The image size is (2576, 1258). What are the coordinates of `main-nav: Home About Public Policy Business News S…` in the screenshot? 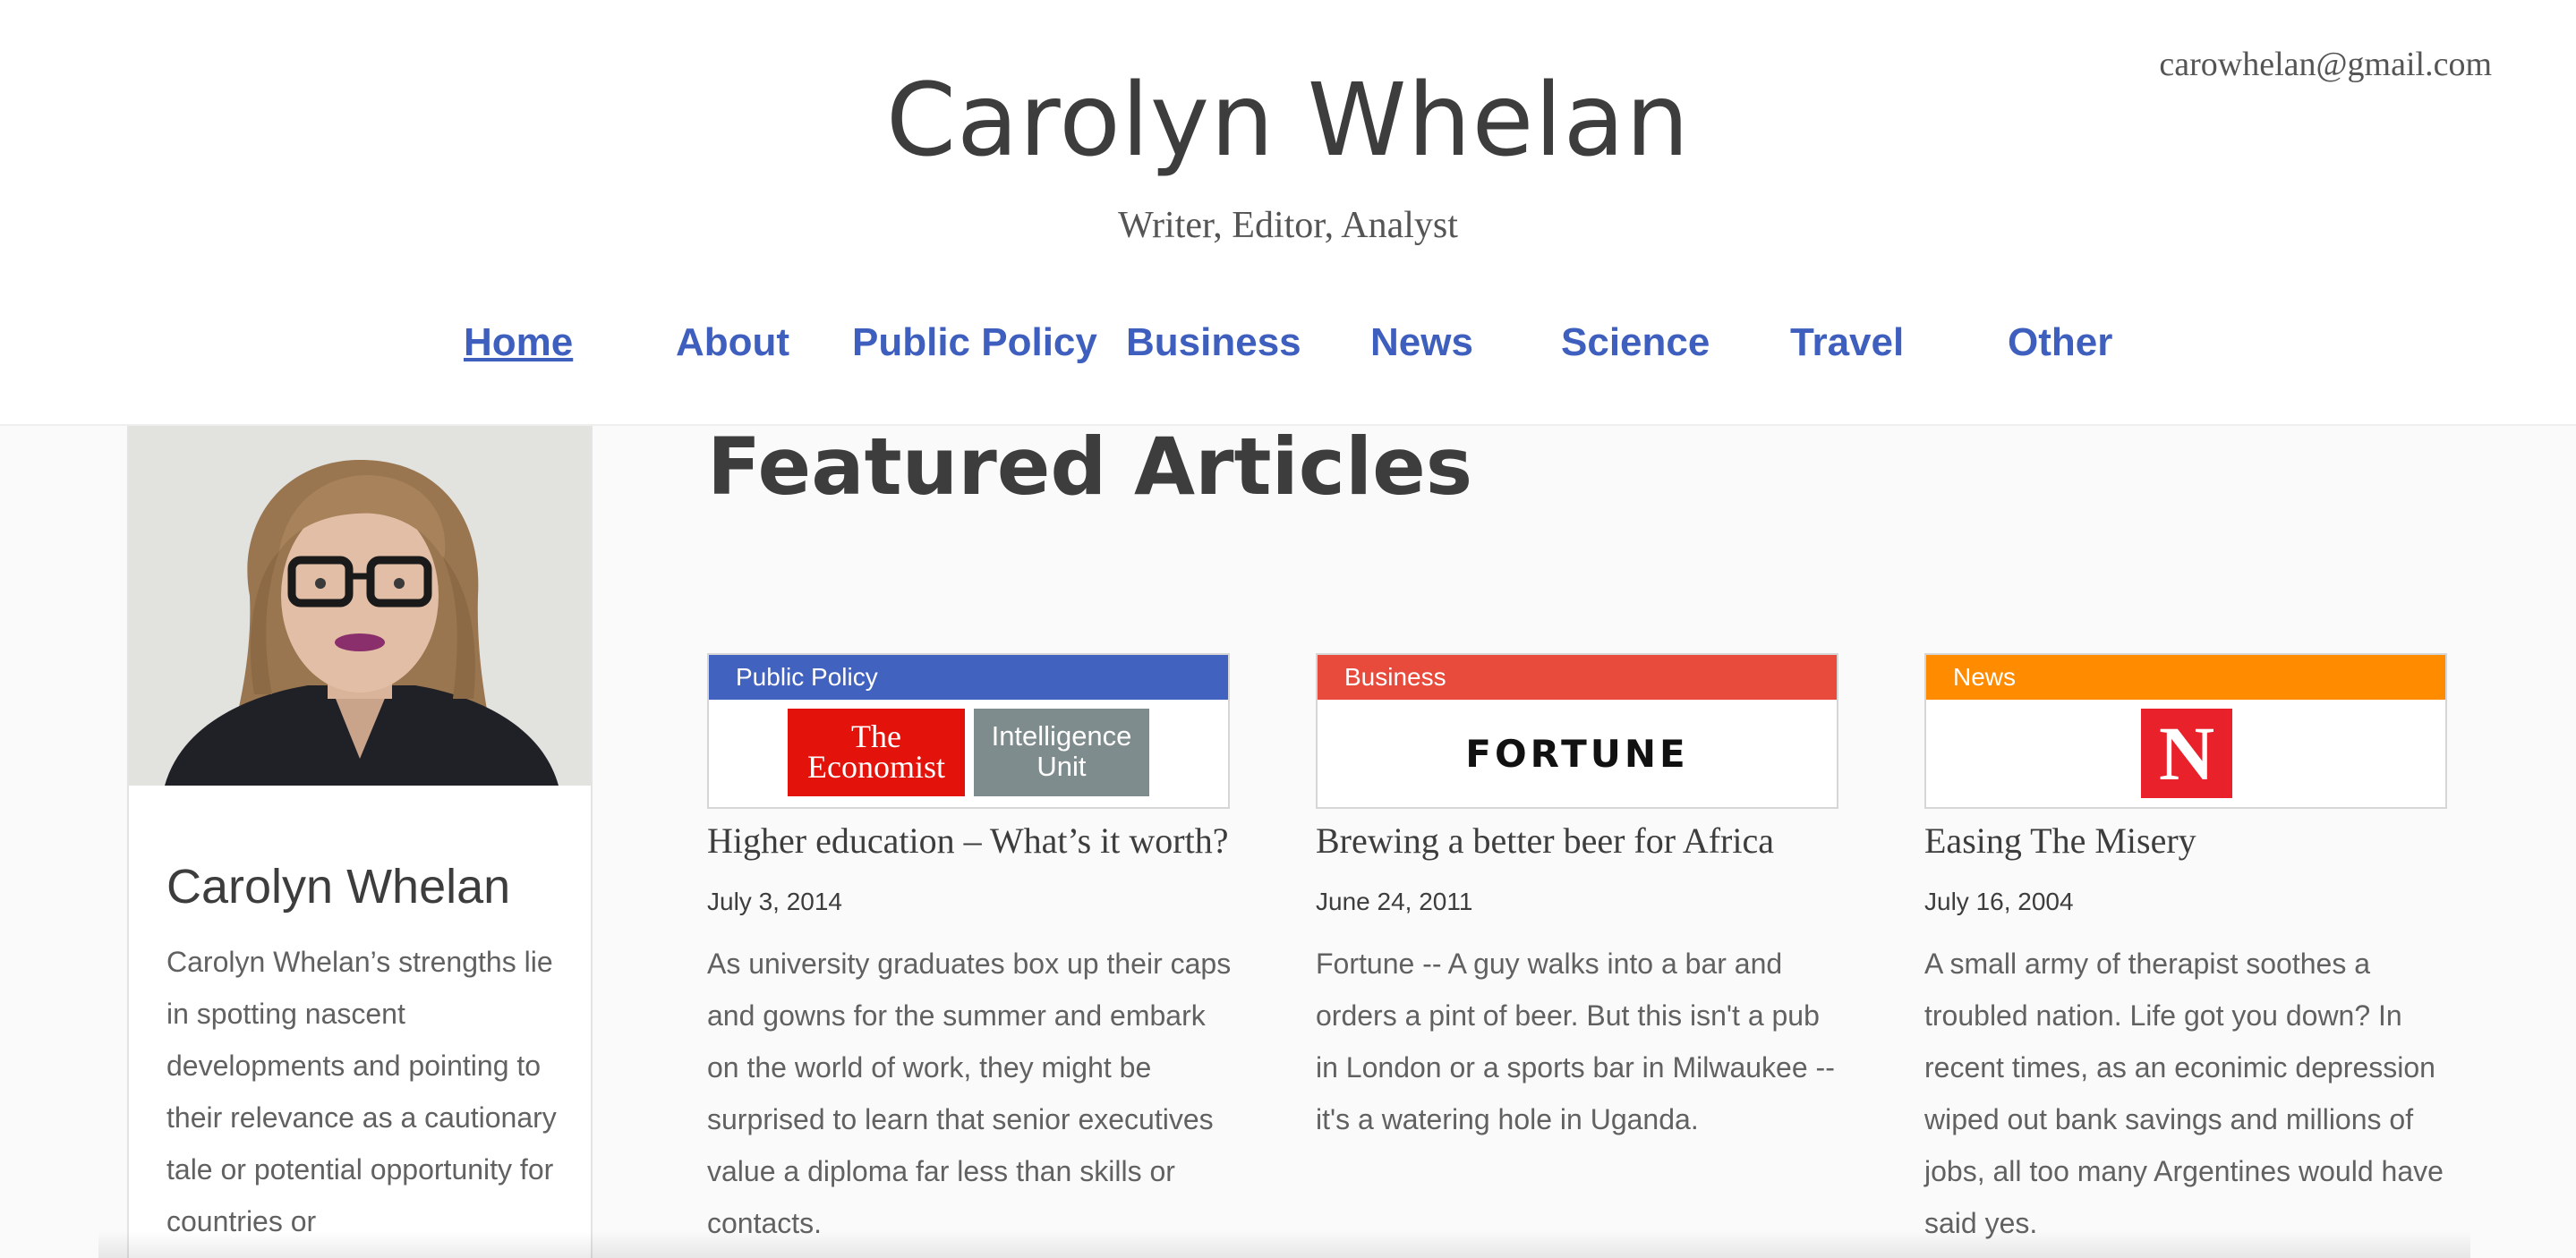 It's located at (1288, 342).